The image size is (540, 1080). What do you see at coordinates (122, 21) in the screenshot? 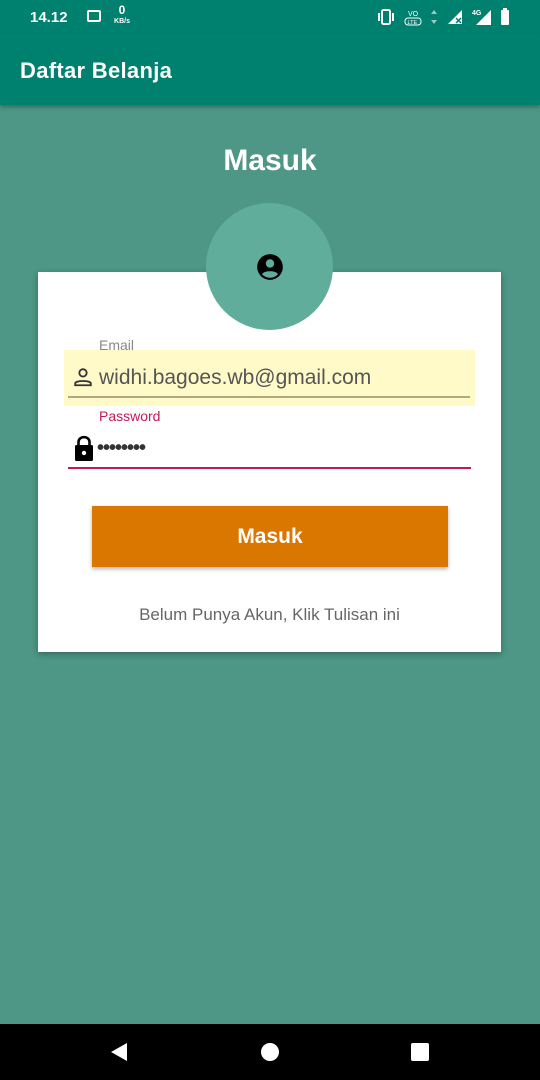
I see `network-speed-unit: KB/s` at bounding box center [122, 21].